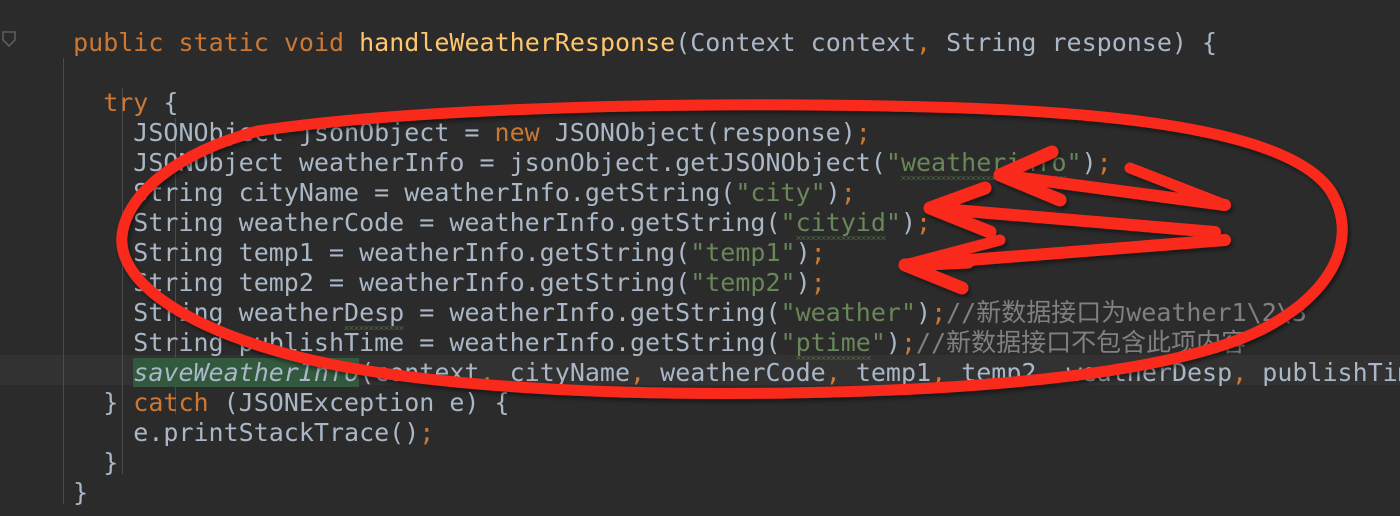 Image resolution: width=1400 pixels, height=516 pixels. I want to click on code-token-id: String temp2 = weatherInfo.getString(, so click(412, 282).